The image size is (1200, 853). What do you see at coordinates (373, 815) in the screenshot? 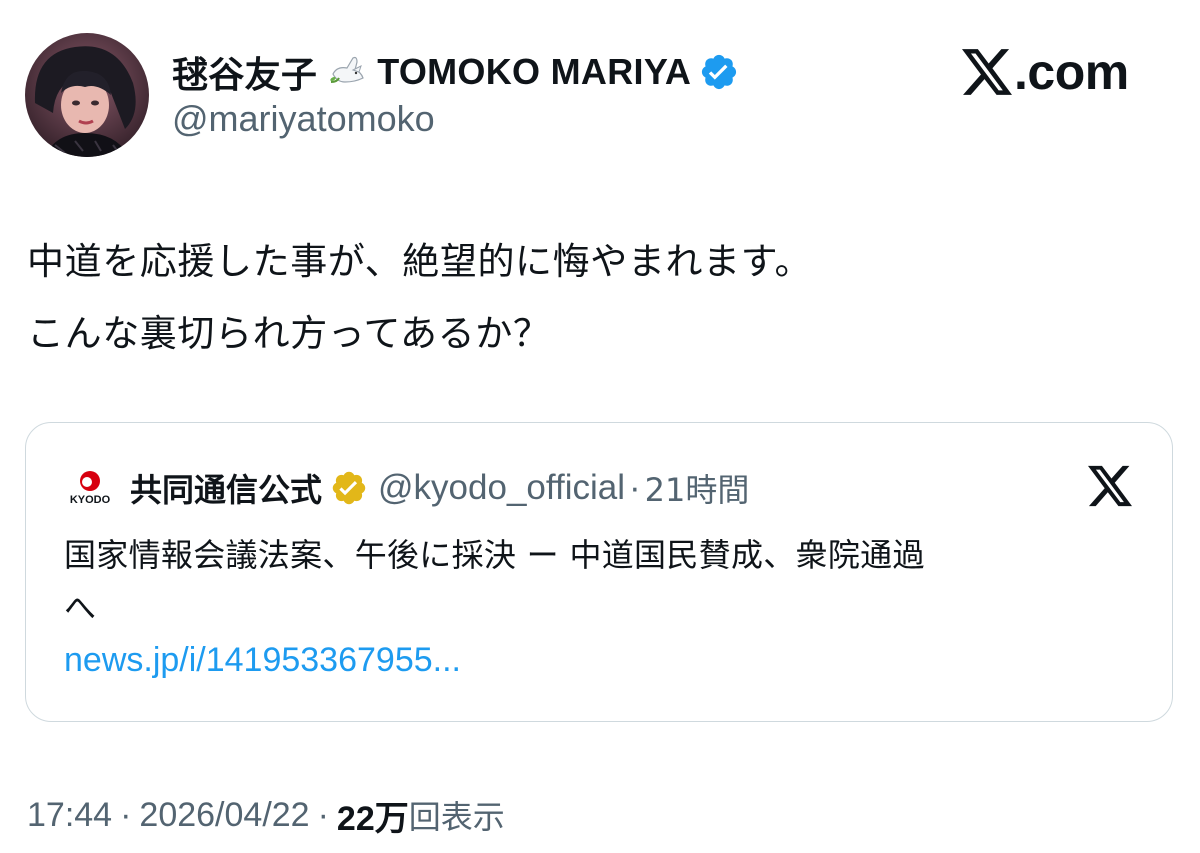
I see `views-count: 22万` at bounding box center [373, 815].